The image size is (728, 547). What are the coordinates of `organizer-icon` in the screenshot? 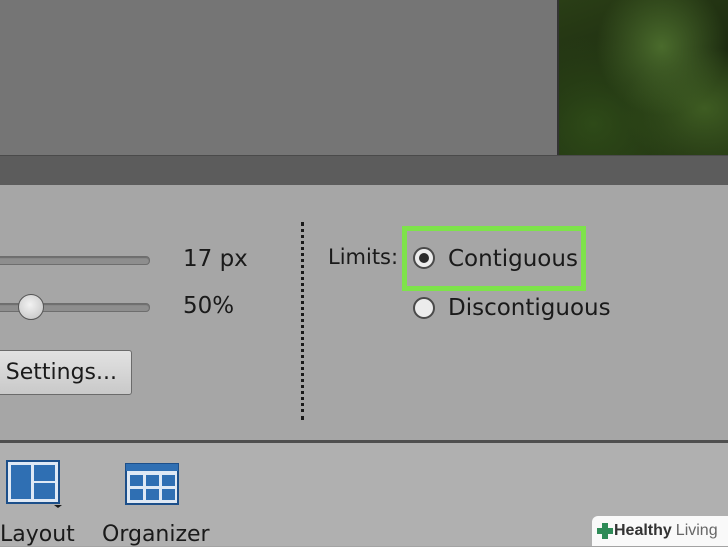 It's located at (153, 485).